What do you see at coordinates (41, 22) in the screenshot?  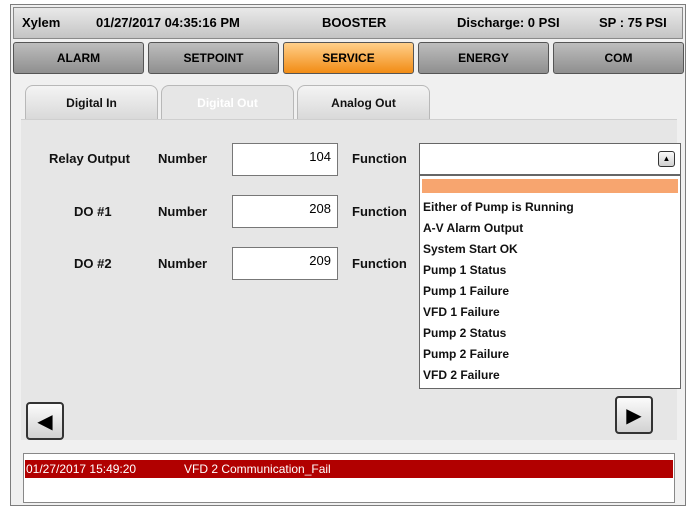 I see `brand-label: Xylem` at bounding box center [41, 22].